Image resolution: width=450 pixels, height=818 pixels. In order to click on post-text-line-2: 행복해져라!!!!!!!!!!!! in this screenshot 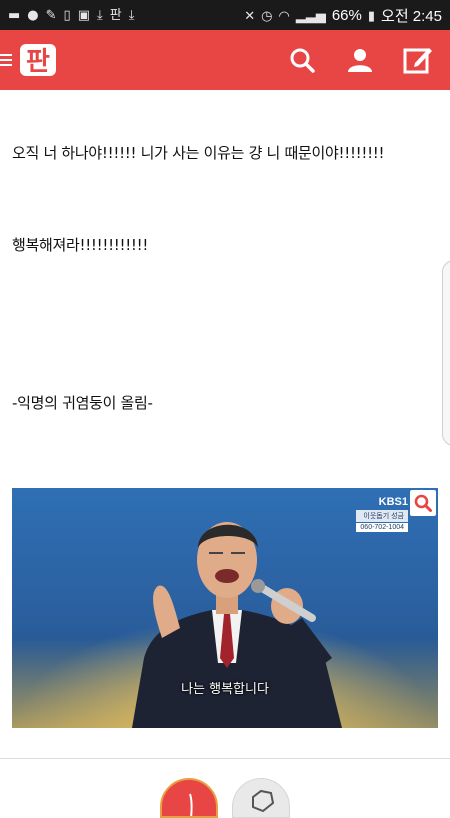, I will do `click(80, 245)`.